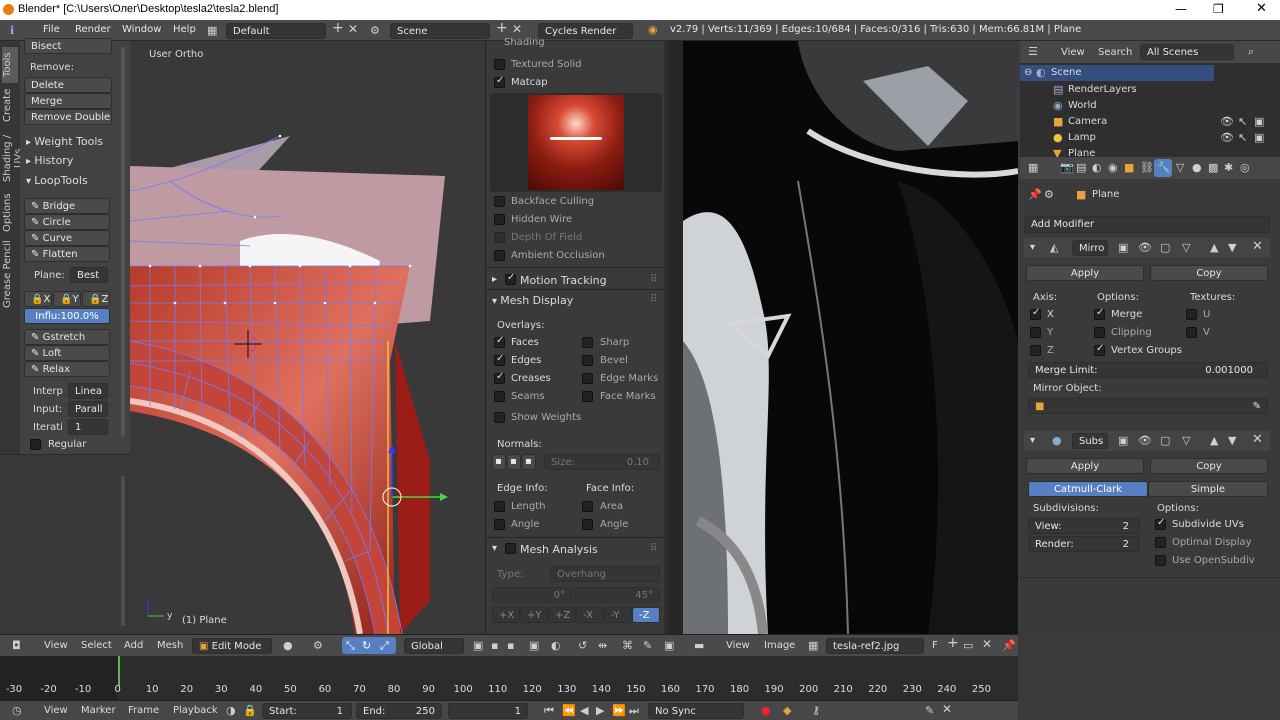 This screenshot has height=720, width=1280. I want to click on lock-icon: 🔒, so click(250, 710).